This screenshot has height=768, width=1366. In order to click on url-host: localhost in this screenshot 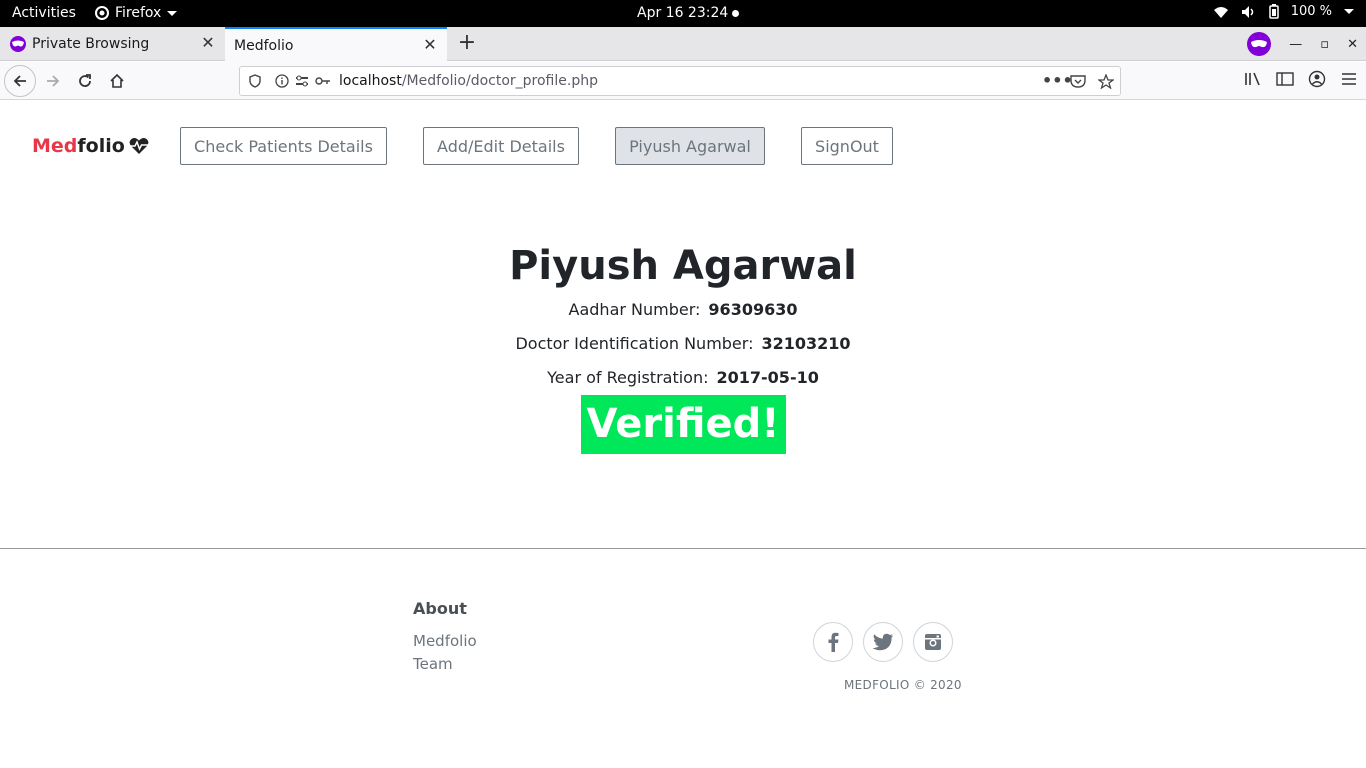, I will do `click(370, 81)`.